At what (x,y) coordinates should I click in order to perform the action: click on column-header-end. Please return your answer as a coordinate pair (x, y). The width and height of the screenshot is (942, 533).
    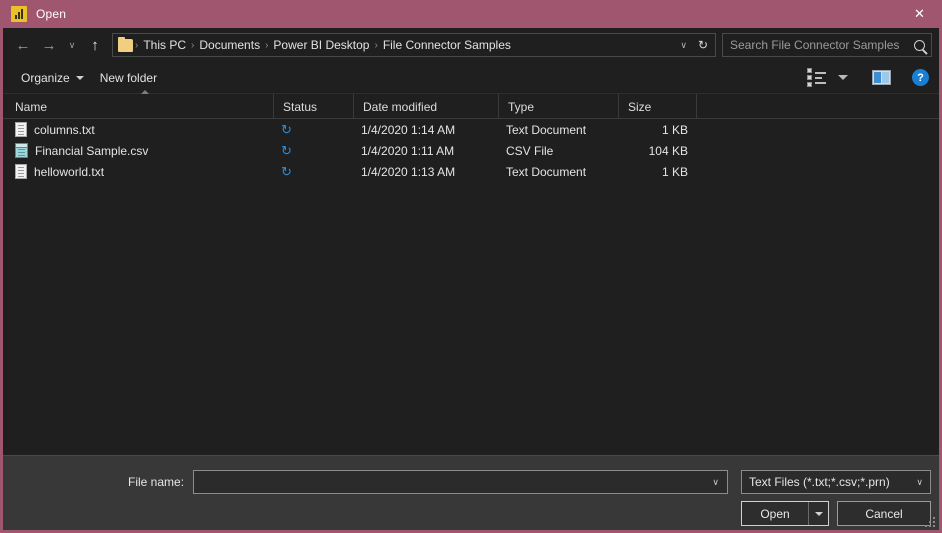
    Looking at the image, I should click on (701, 106).